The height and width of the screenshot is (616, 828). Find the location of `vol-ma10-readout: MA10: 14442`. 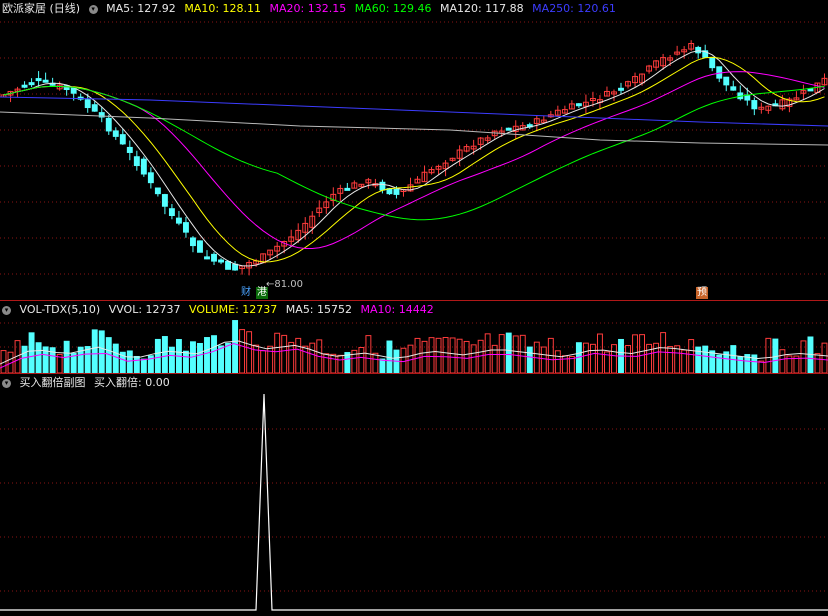

vol-ma10-readout: MA10: 14442 is located at coordinates (397, 309).